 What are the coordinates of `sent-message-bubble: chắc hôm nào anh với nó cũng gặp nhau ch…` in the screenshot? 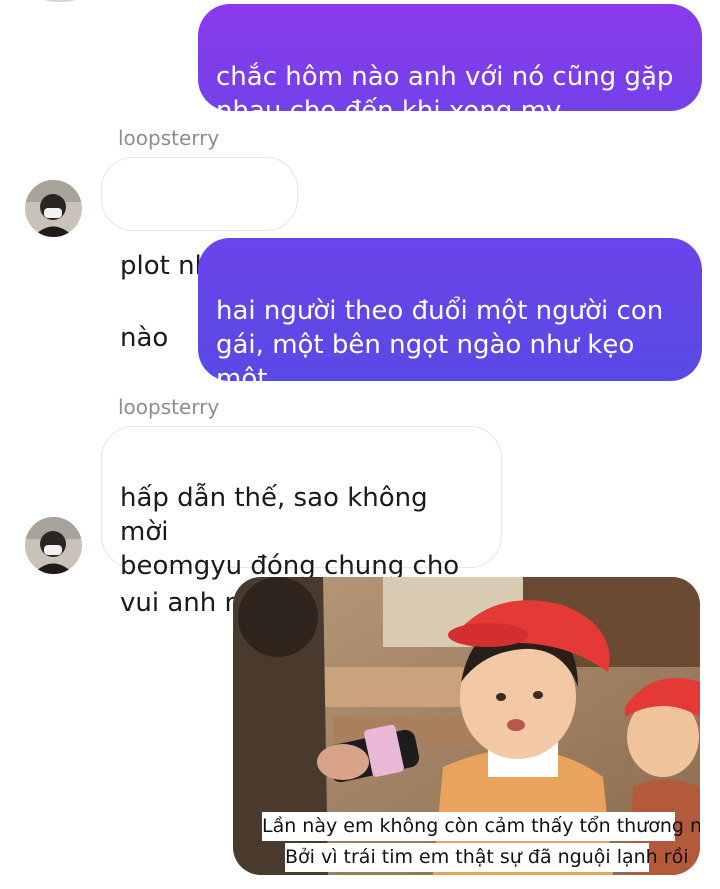 It's located at (450, 65).